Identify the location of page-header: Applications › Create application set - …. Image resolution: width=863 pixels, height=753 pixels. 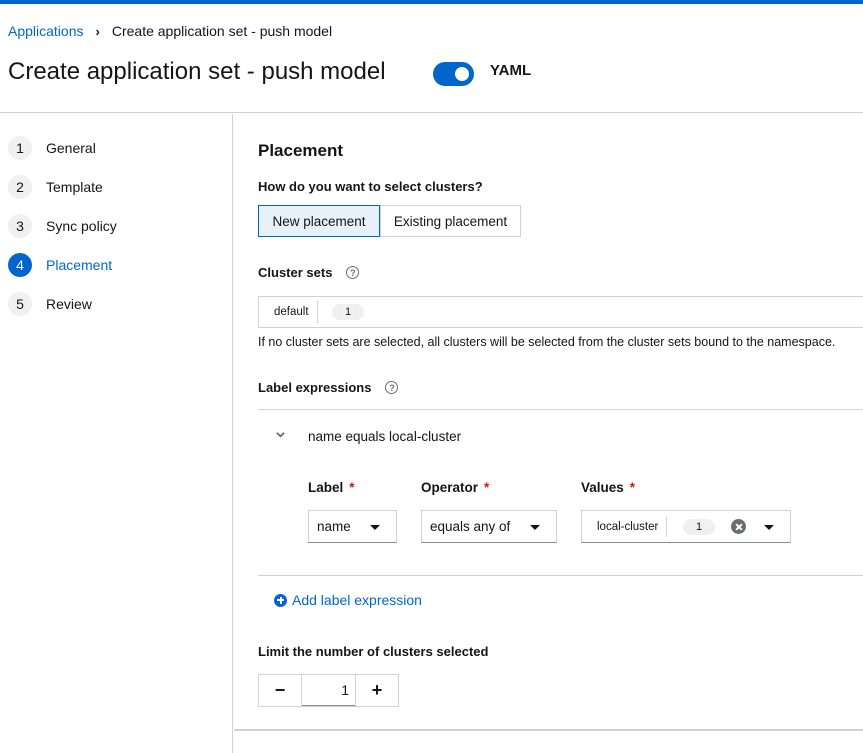
(431, 58).